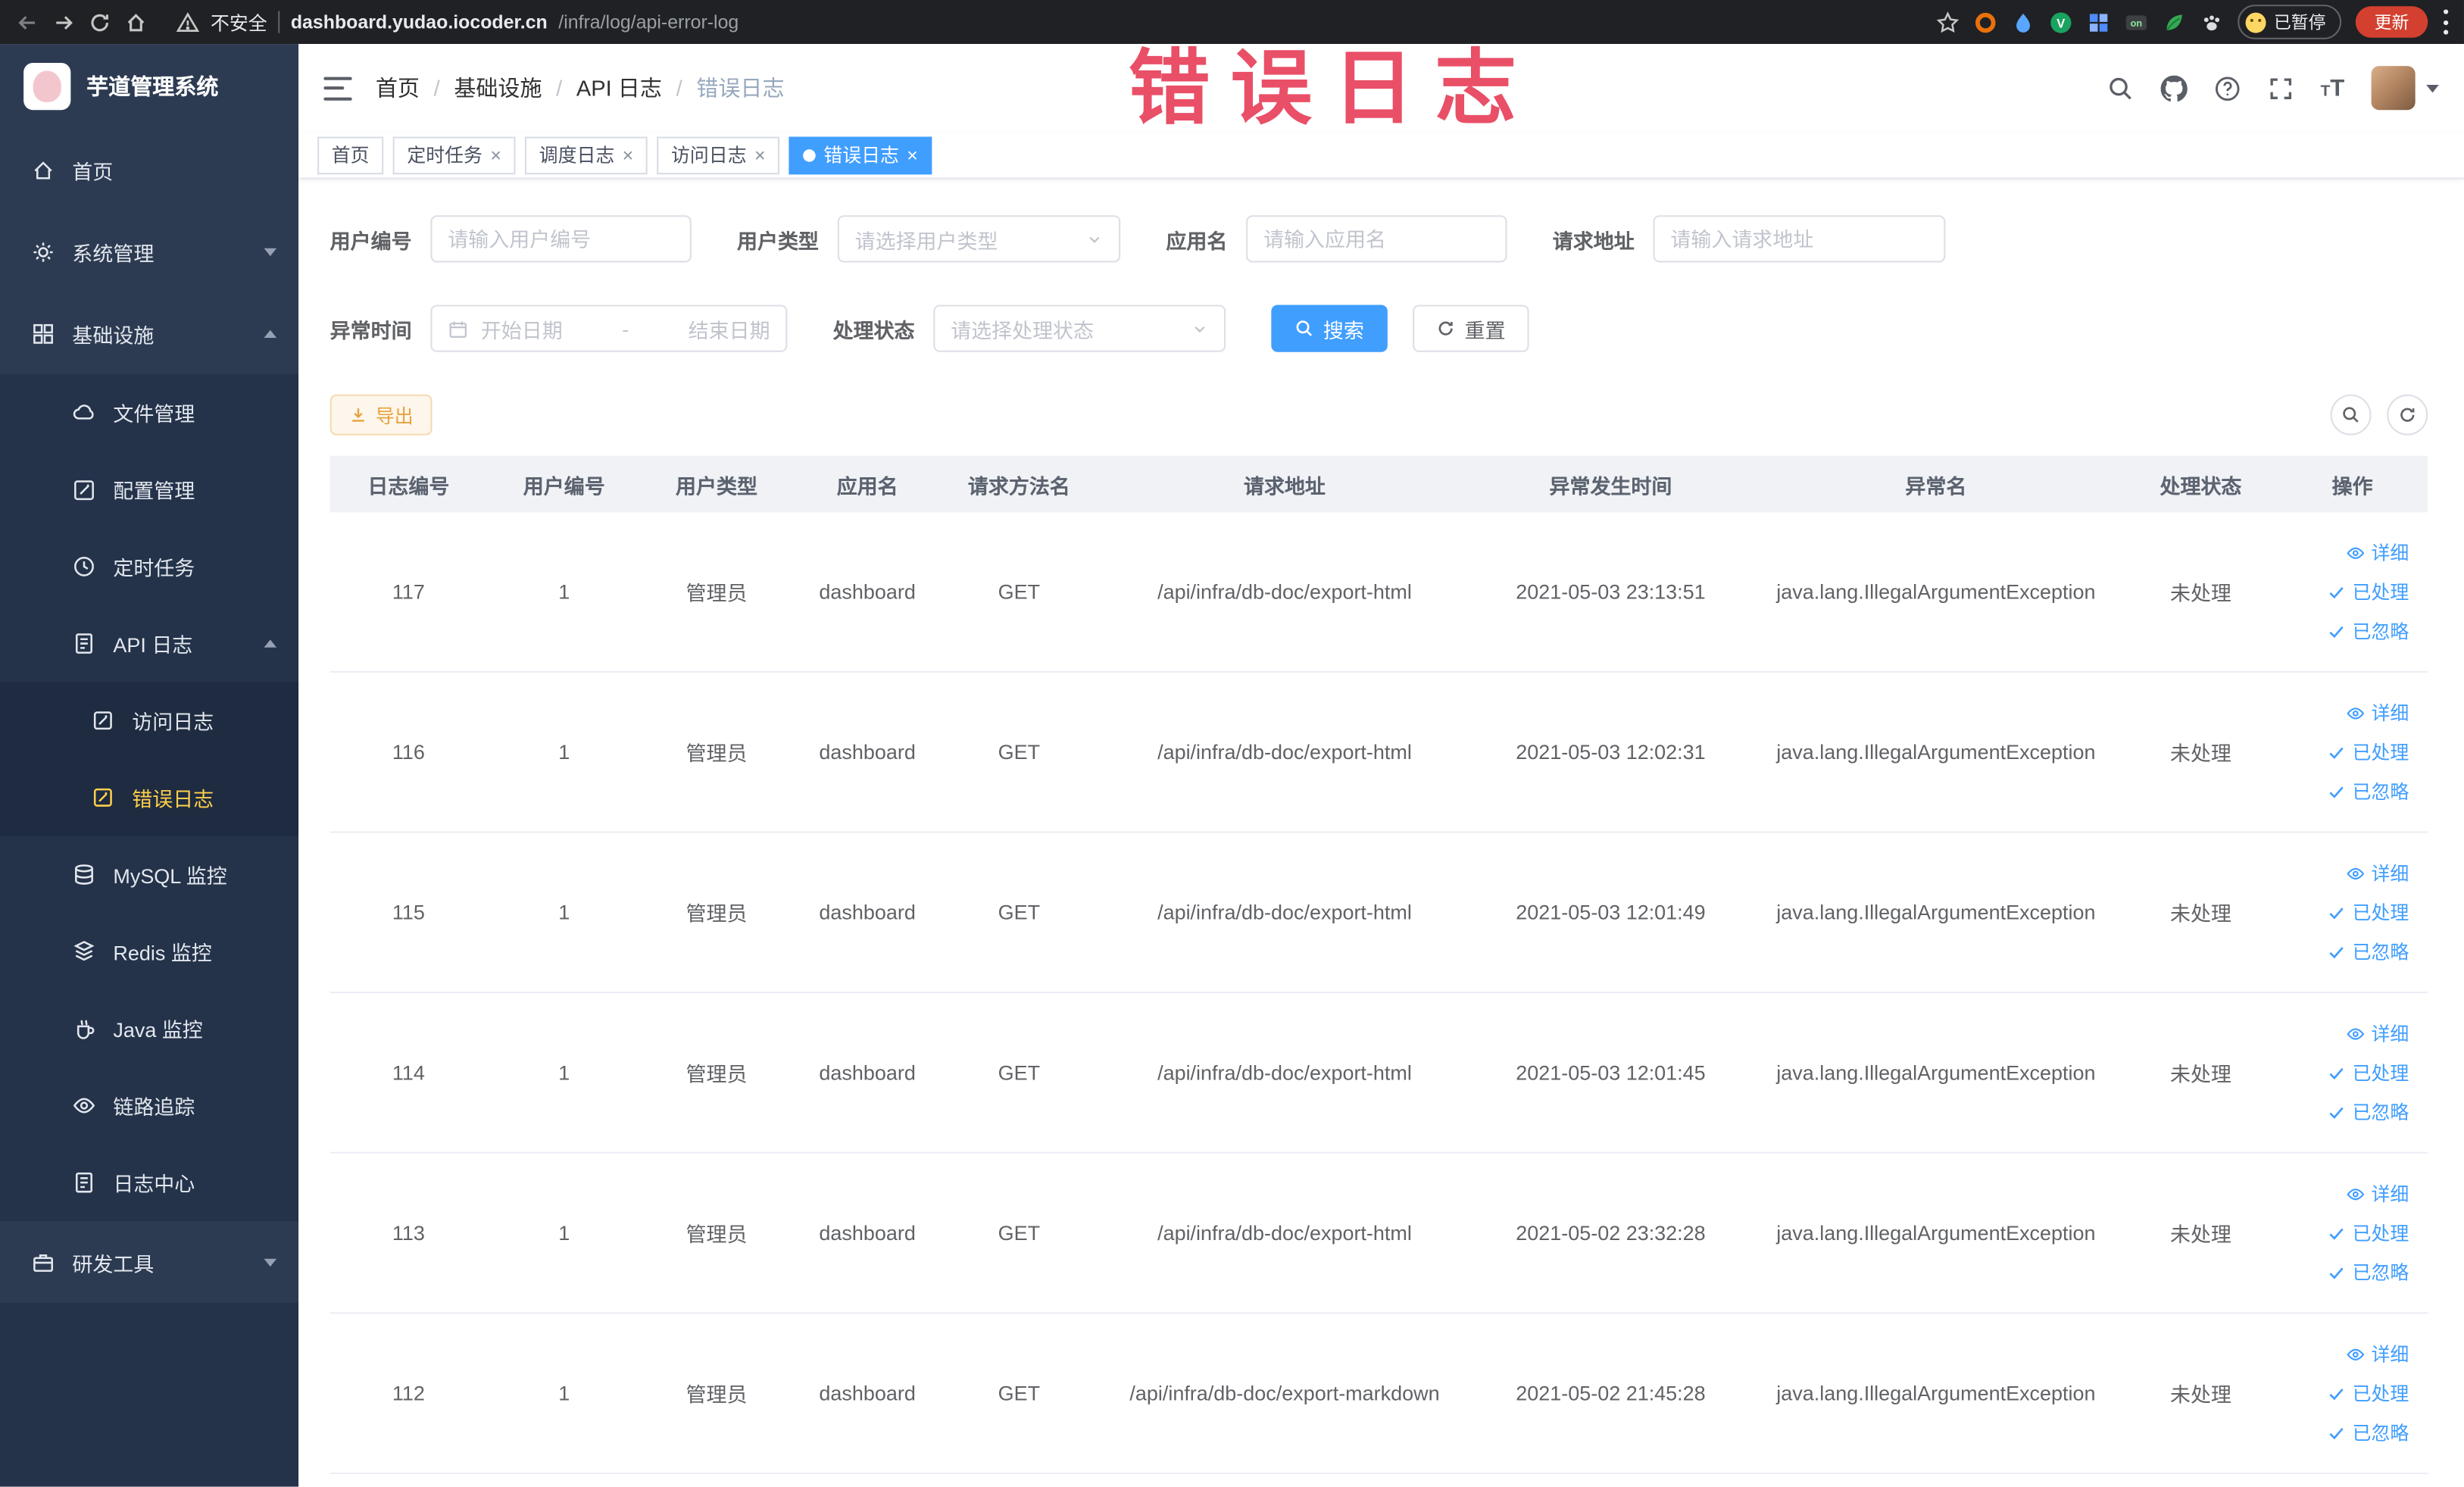 The image size is (2464, 1487). Describe the element at coordinates (1936, 1073) in the screenshot. I see `cell-exception-name: java.lang.IllegalArgumentException` at that location.